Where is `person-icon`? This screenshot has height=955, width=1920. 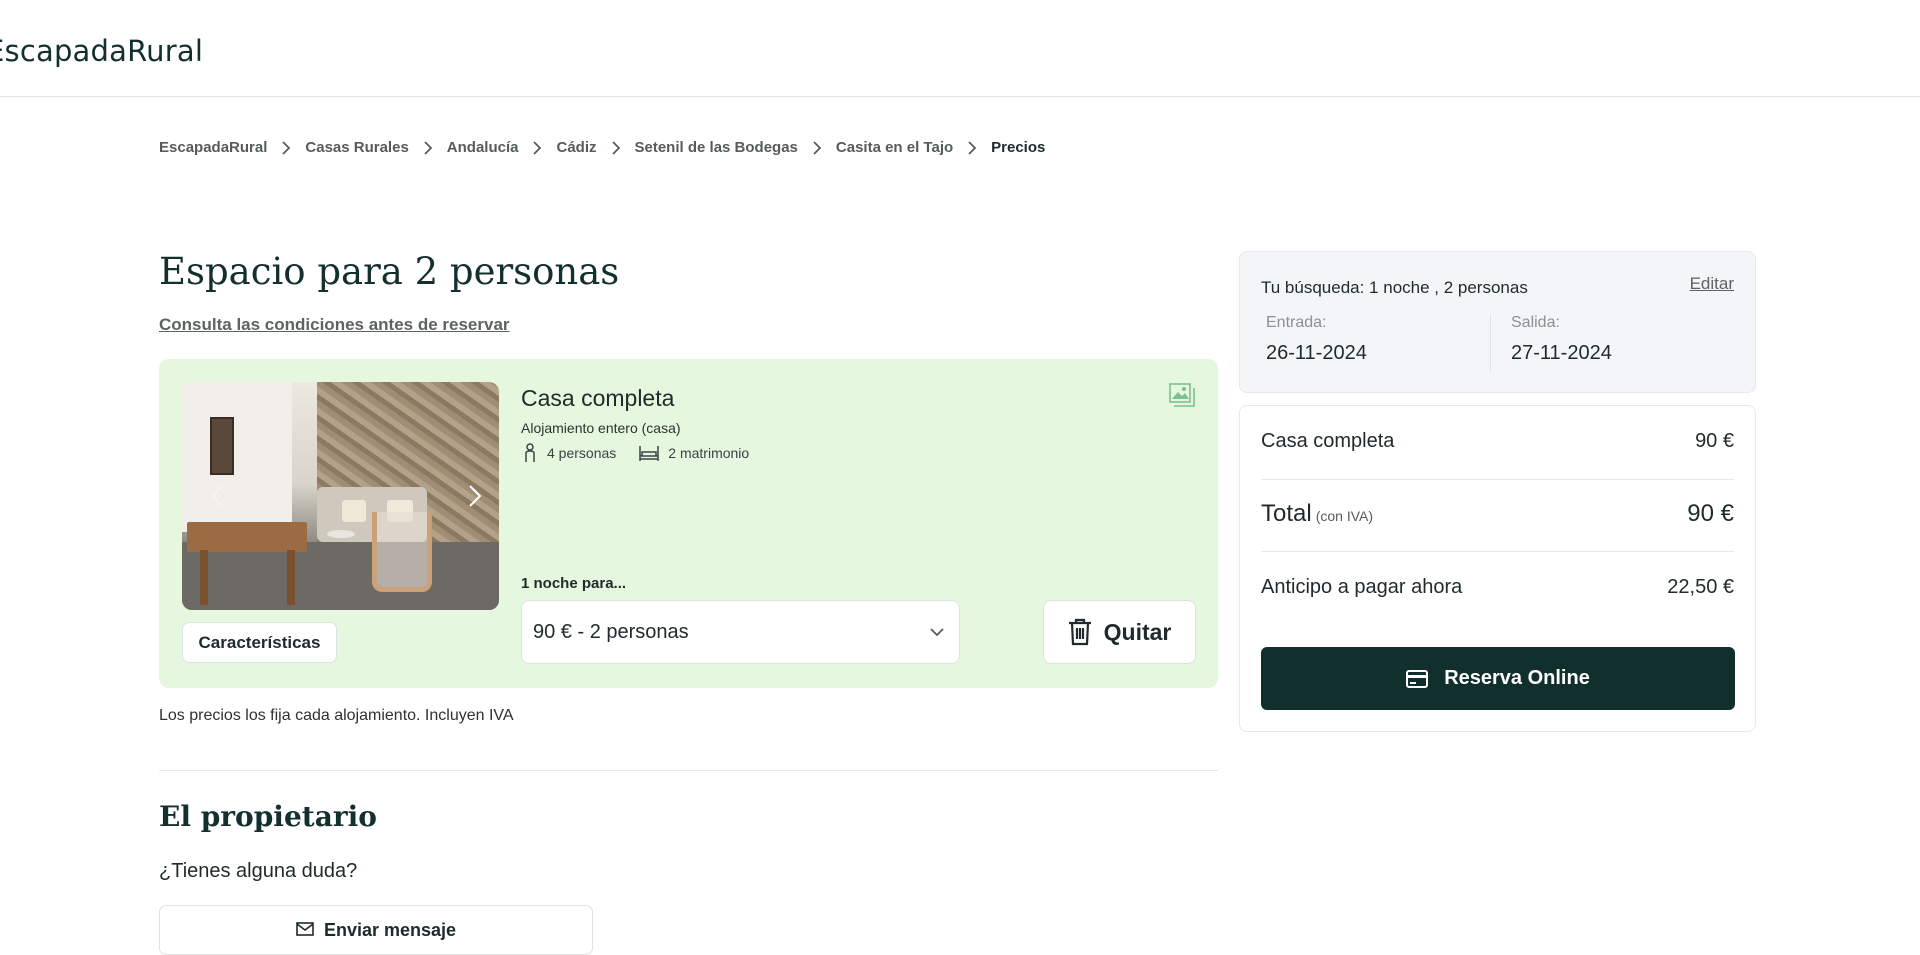
person-icon is located at coordinates (530, 452).